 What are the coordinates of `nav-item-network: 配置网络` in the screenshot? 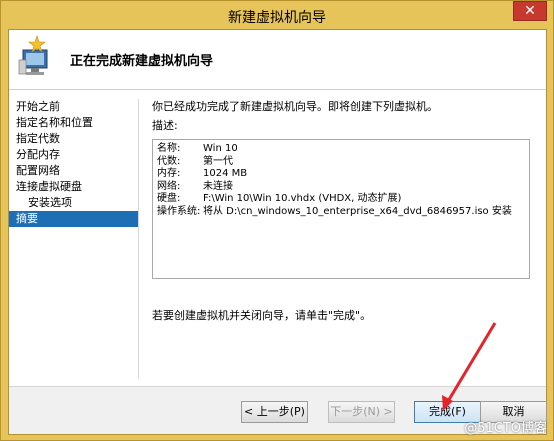 It's located at (73, 171).